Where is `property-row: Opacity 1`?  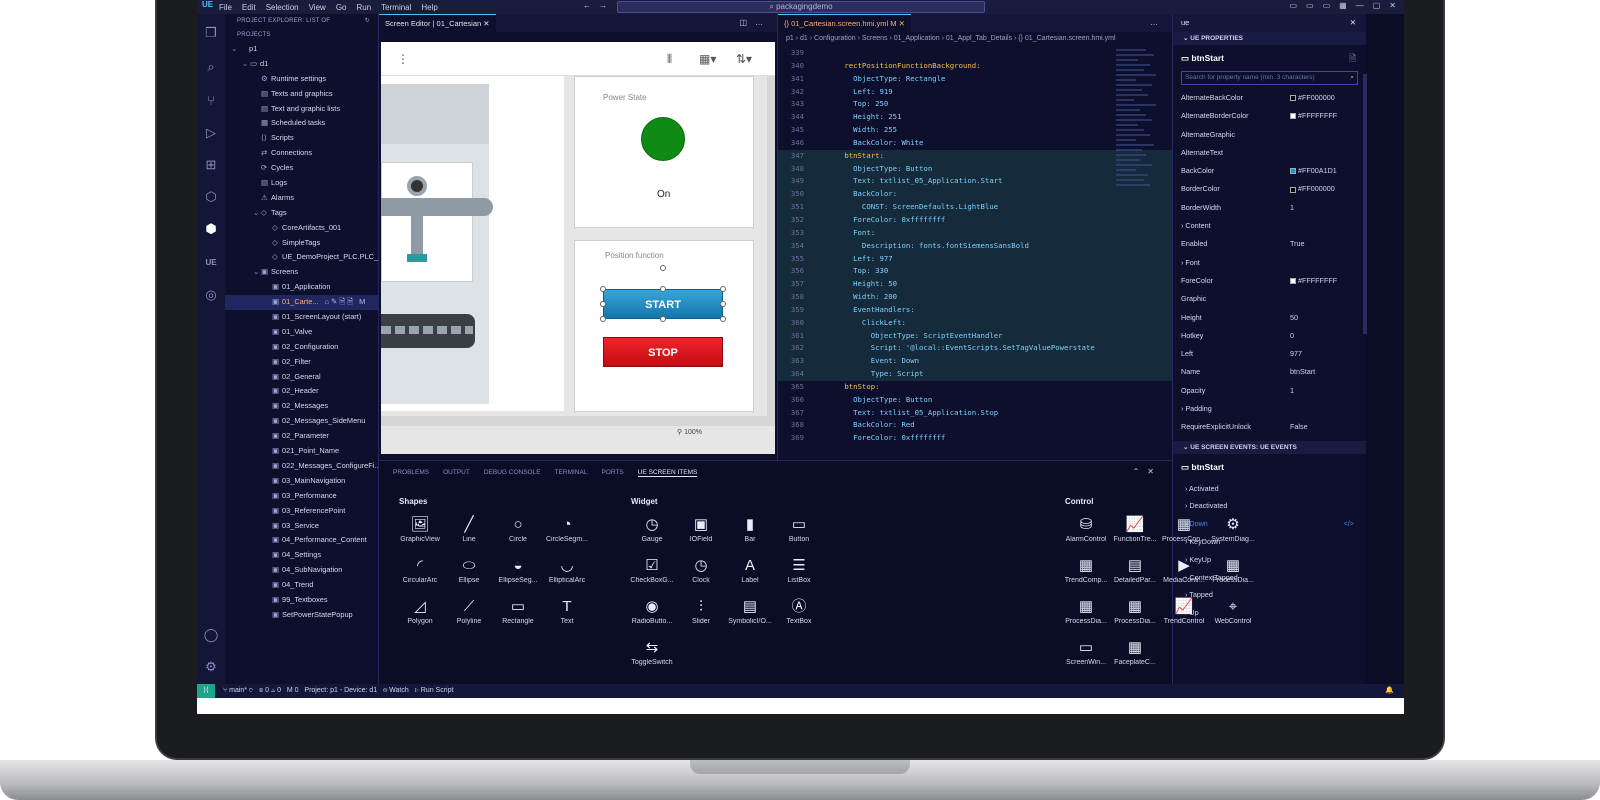
property-row: Opacity 1 is located at coordinates (1269, 391).